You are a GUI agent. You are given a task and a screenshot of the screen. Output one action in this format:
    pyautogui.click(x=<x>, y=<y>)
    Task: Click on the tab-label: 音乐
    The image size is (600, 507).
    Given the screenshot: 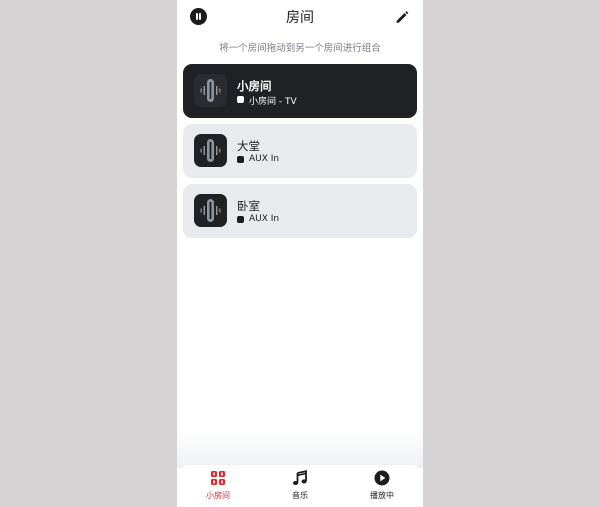 What is the action you would take?
    pyautogui.click(x=300, y=495)
    